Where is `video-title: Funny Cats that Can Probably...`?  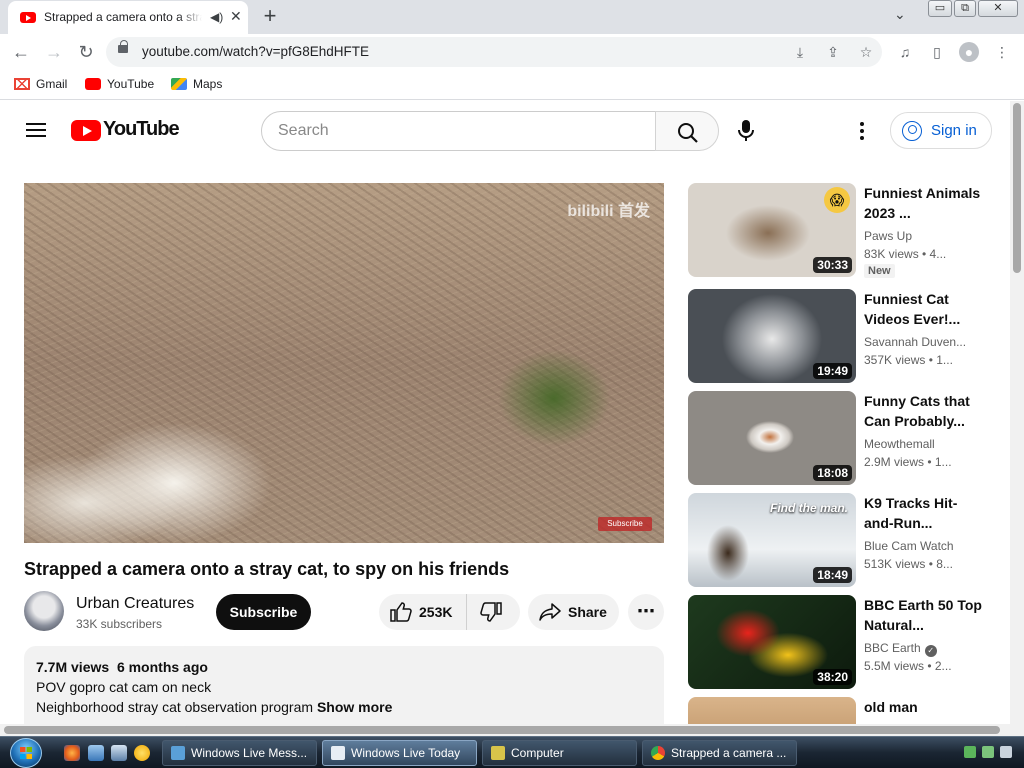 video-title: Funny Cats that Can Probably... is located at coordinates (924, 411).